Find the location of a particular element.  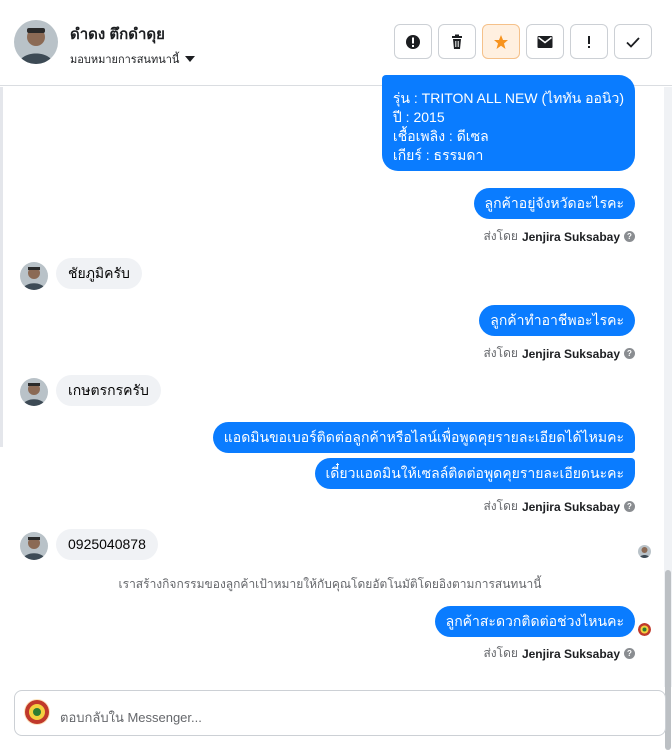

outgoing-message: ลูกค้าทำอาชีพอะไรคะ is located at coordinates (557, 320).